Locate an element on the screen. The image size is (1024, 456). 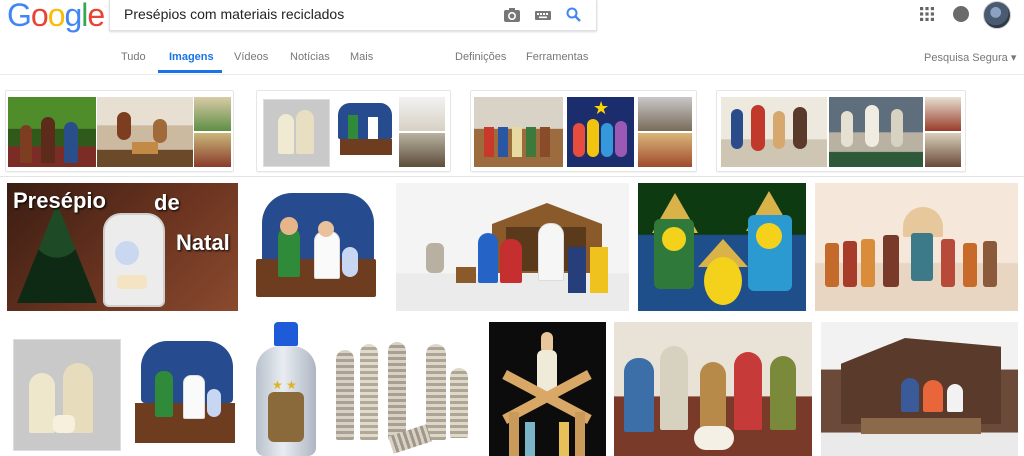
tab-all: Tudo is located at coordinates (133, 57).